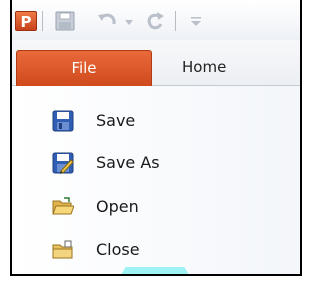 This screenshot has height=289, width=320. Describe the element at coordinates (128, 162) in the screenshot. I see `menu-item-label: Save As` at that location.